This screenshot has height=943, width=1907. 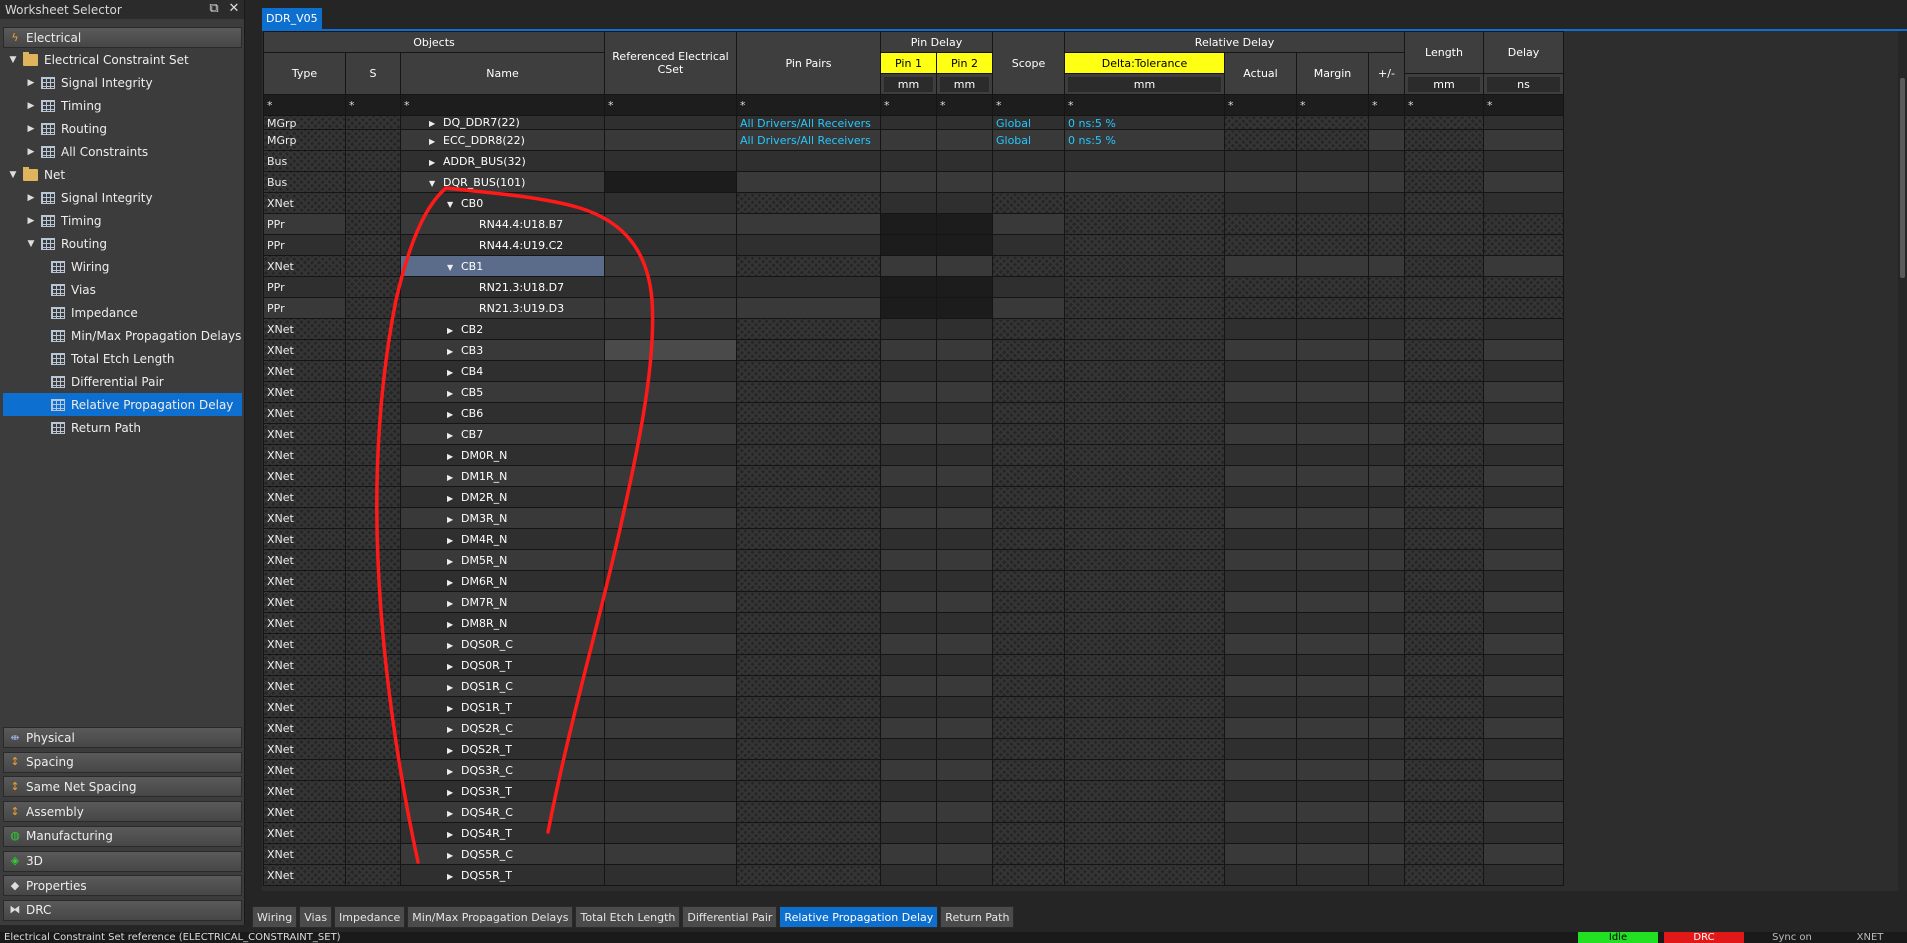 I want to click on table-row: XNet ▶ DM2R_N, so click(x=913, y=497).